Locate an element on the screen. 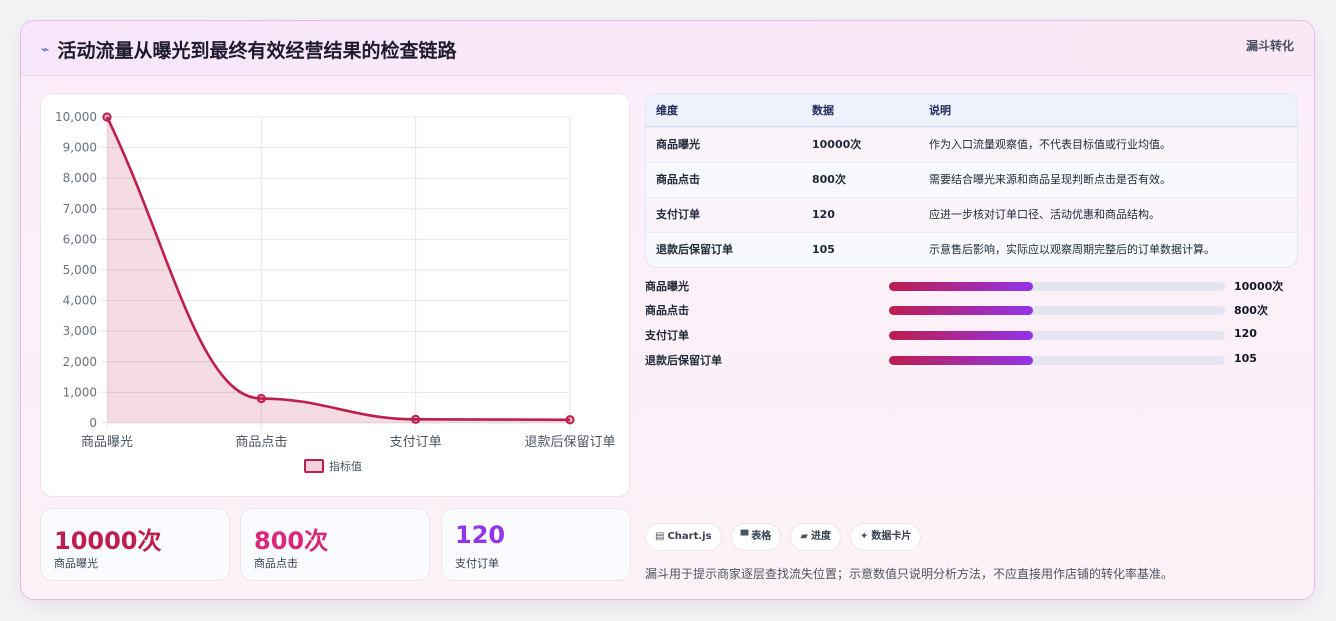 The width and height of the screenshot is (1336, 621). stat-value: 800次 is located at coordinates (291, 541).